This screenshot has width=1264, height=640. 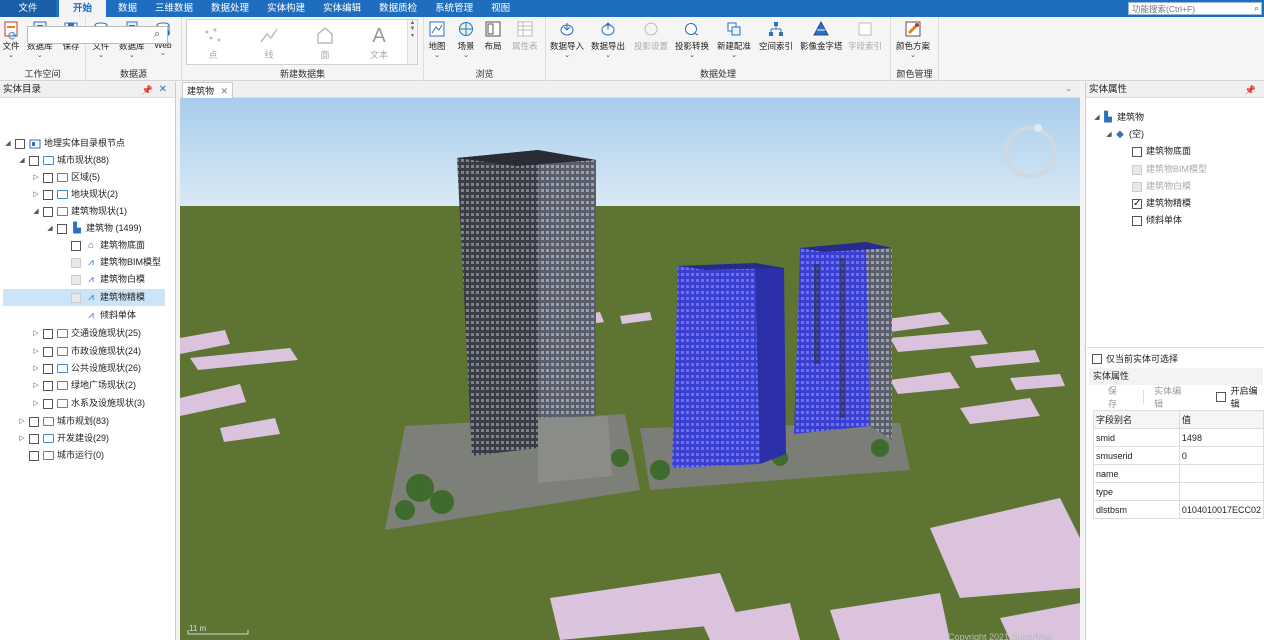 I want to click on tree-node-city-status: ◢ 城市现状(88), so click(x=63, y=160).